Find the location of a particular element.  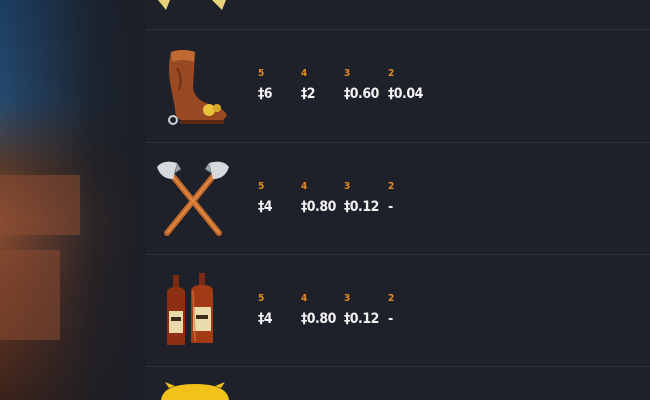

partial-symbol-top is located at coordinates (192, 5).